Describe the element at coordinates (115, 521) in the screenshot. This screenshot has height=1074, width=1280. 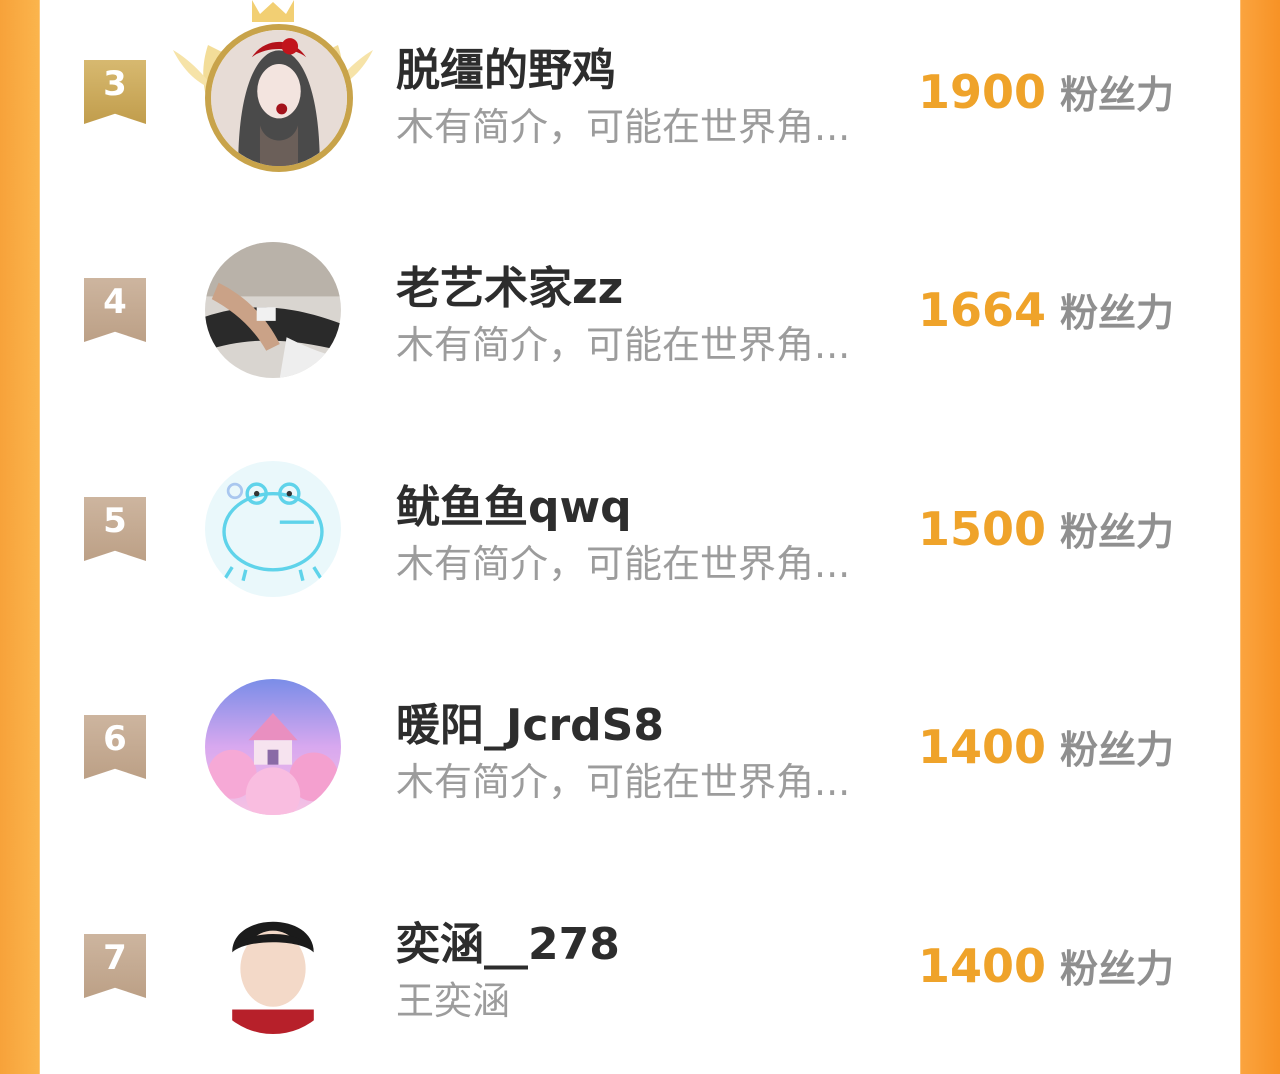
I see `rank-number: 5` at that location.